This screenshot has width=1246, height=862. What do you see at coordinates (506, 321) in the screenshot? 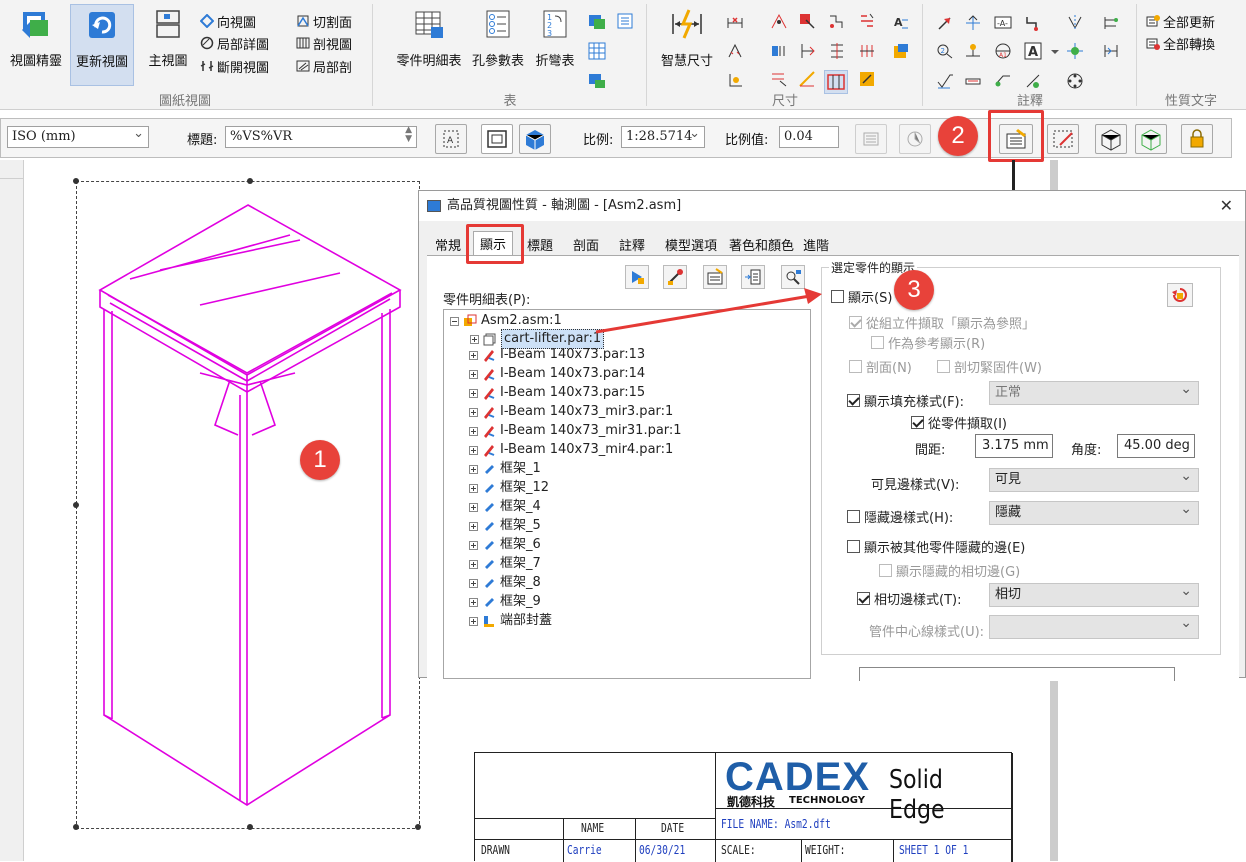
I see `tree-item-root: Asm2.asm:1` at bounding box center [506, 321].